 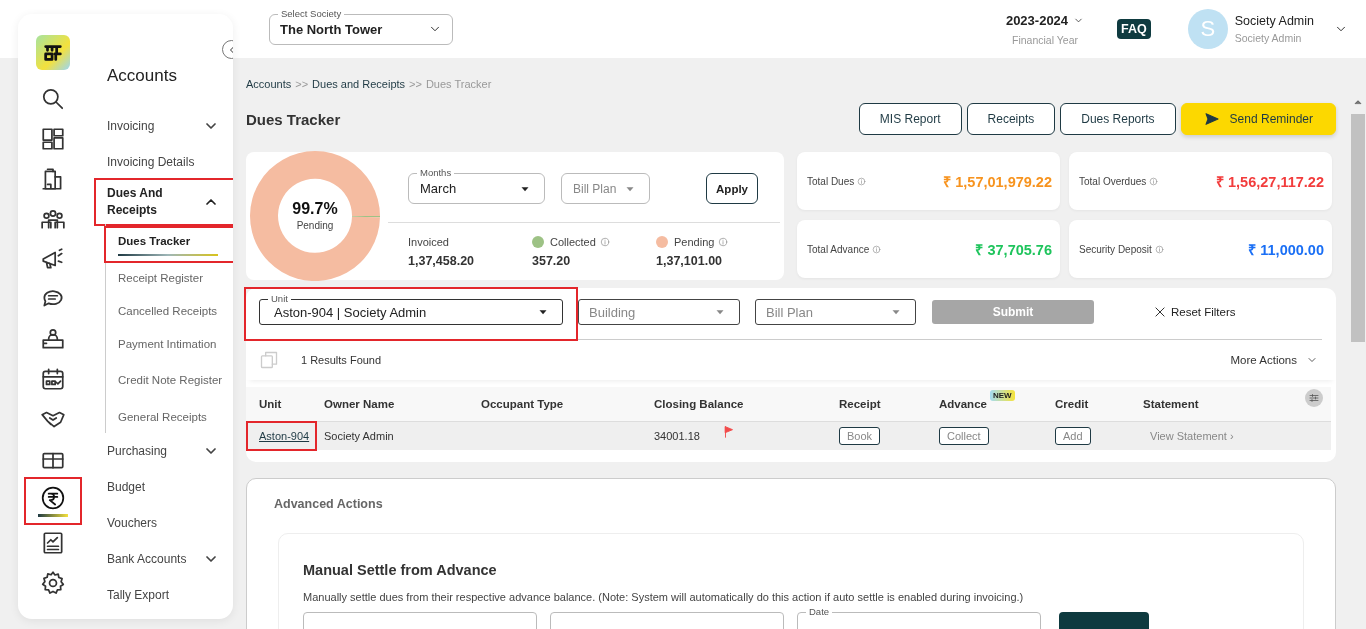 What do you see at coordinates (1160, 312) in the screenshot?
I see `close-icon` at bounding box center [1160, 312].